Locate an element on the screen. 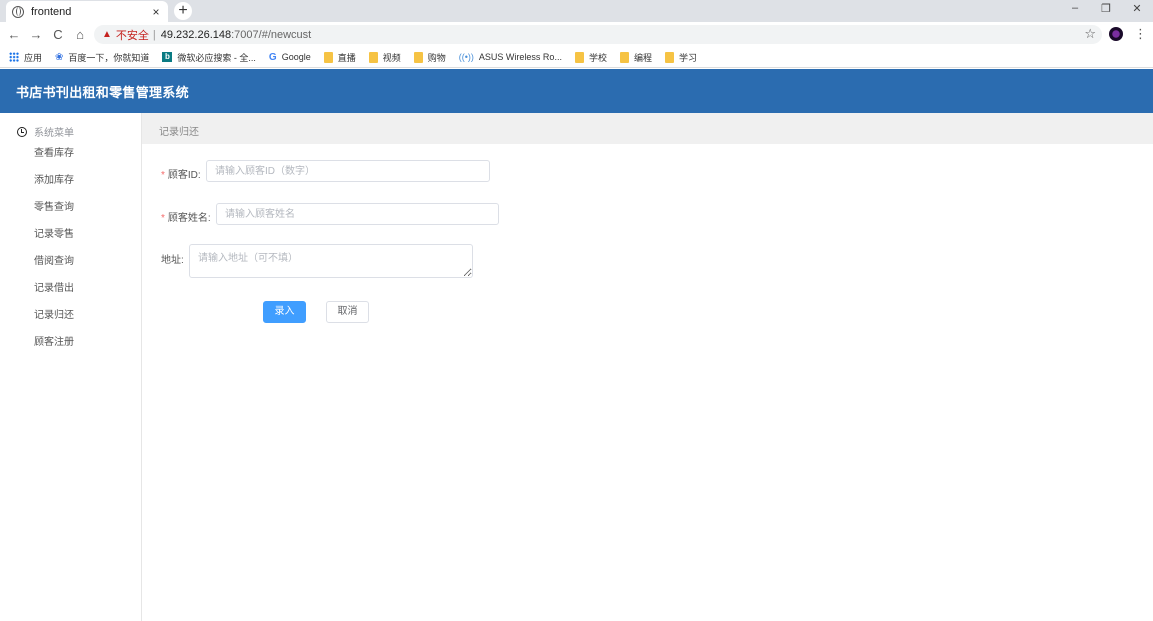 The width and height of the screenshot is (1153, 621). bing-icon: b is located at coordinates (167, 57).